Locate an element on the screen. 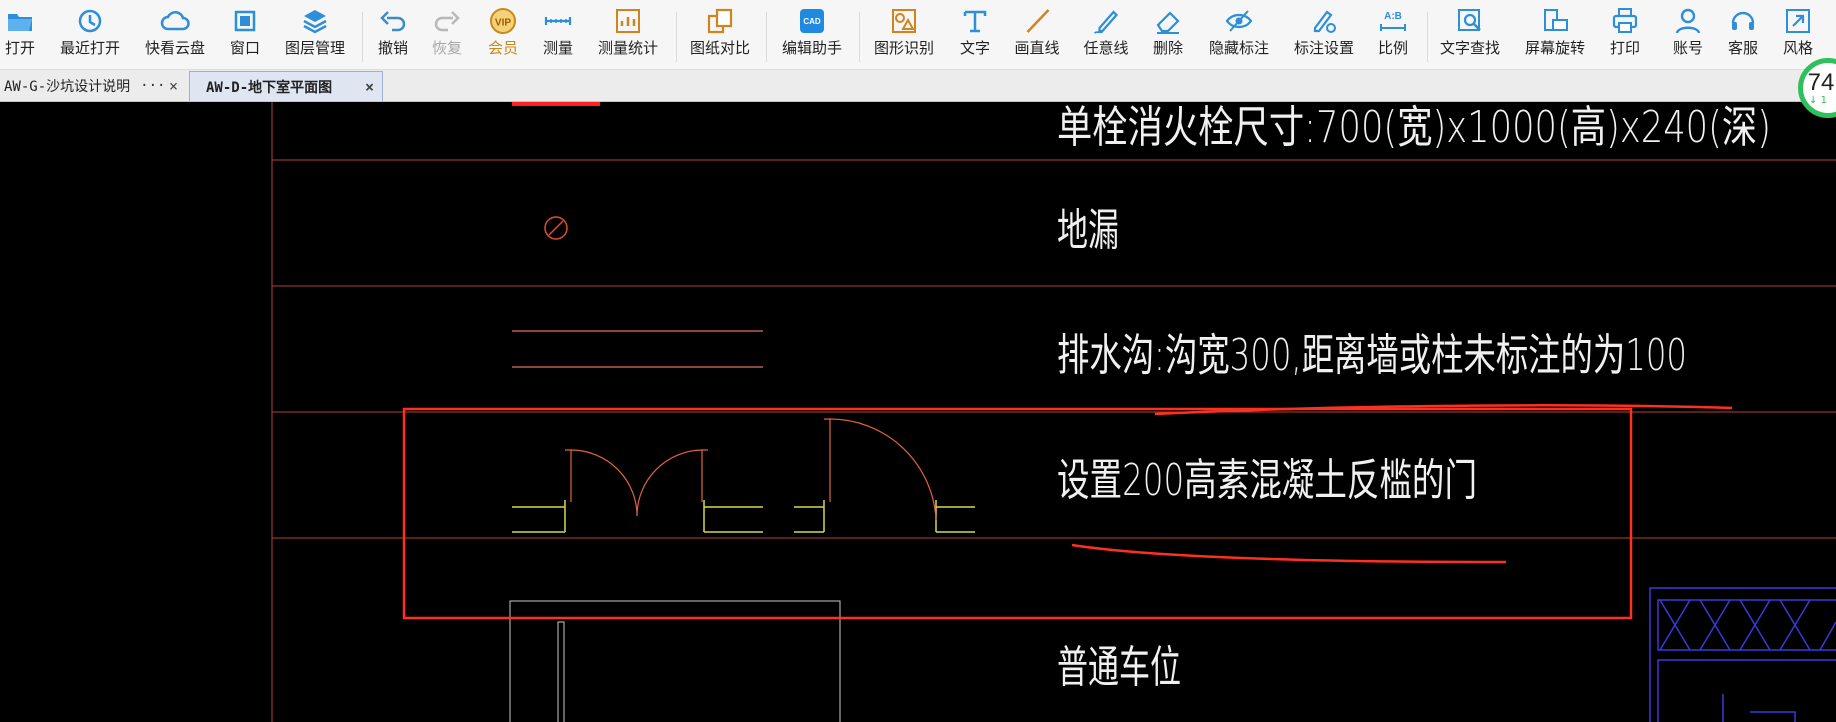 The height and width of the screenshot is (722, 1836). edit-assistant-icon: CAD is located at coordinates (811, 21).